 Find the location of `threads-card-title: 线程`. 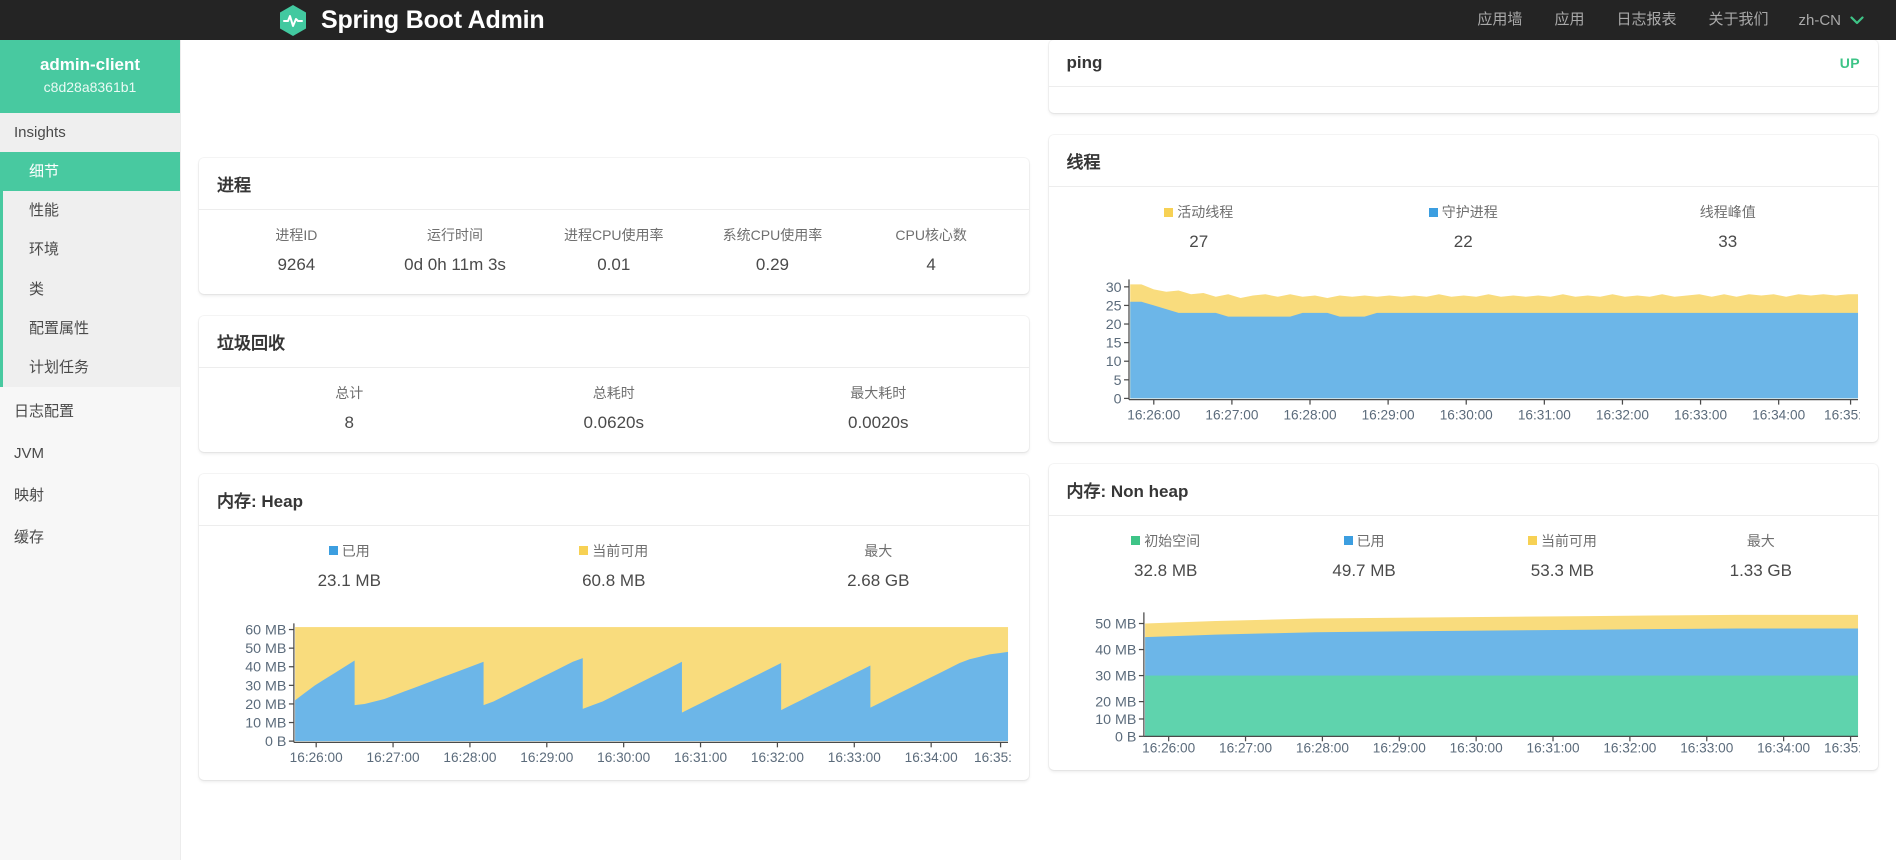

threads-card-title: 线程 is located at coordinates (1083, 162).